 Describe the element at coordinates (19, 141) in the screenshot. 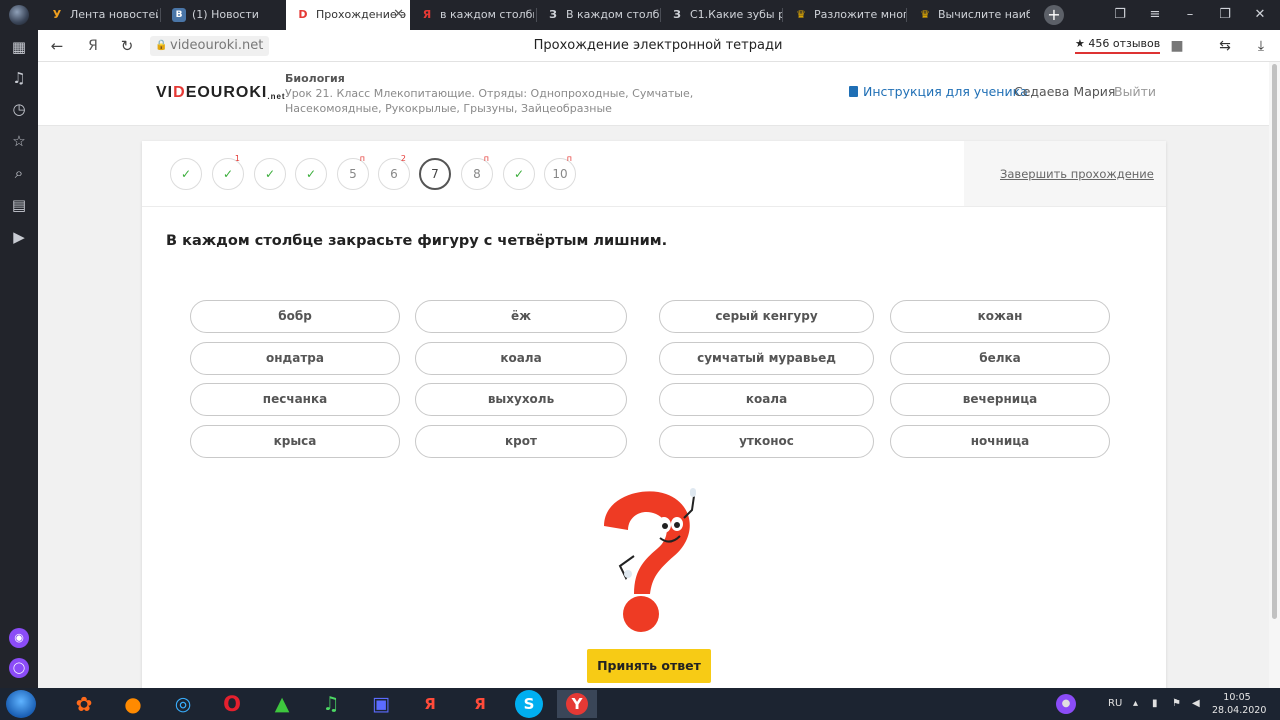

I see `favorites-star-icon: ☆` at that location.